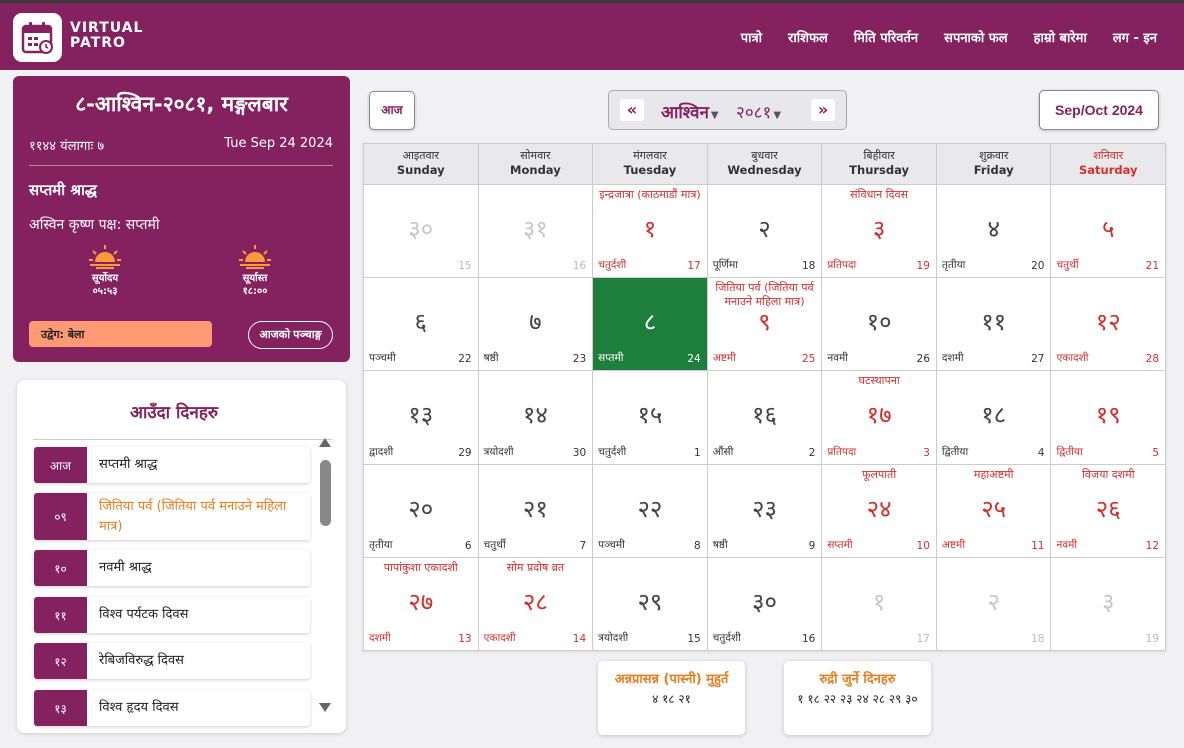 The width and height of the screenshot is (1184, 748). I want to click on calendar-day: ३० चतुर्दशी 16, so click(765, 604).